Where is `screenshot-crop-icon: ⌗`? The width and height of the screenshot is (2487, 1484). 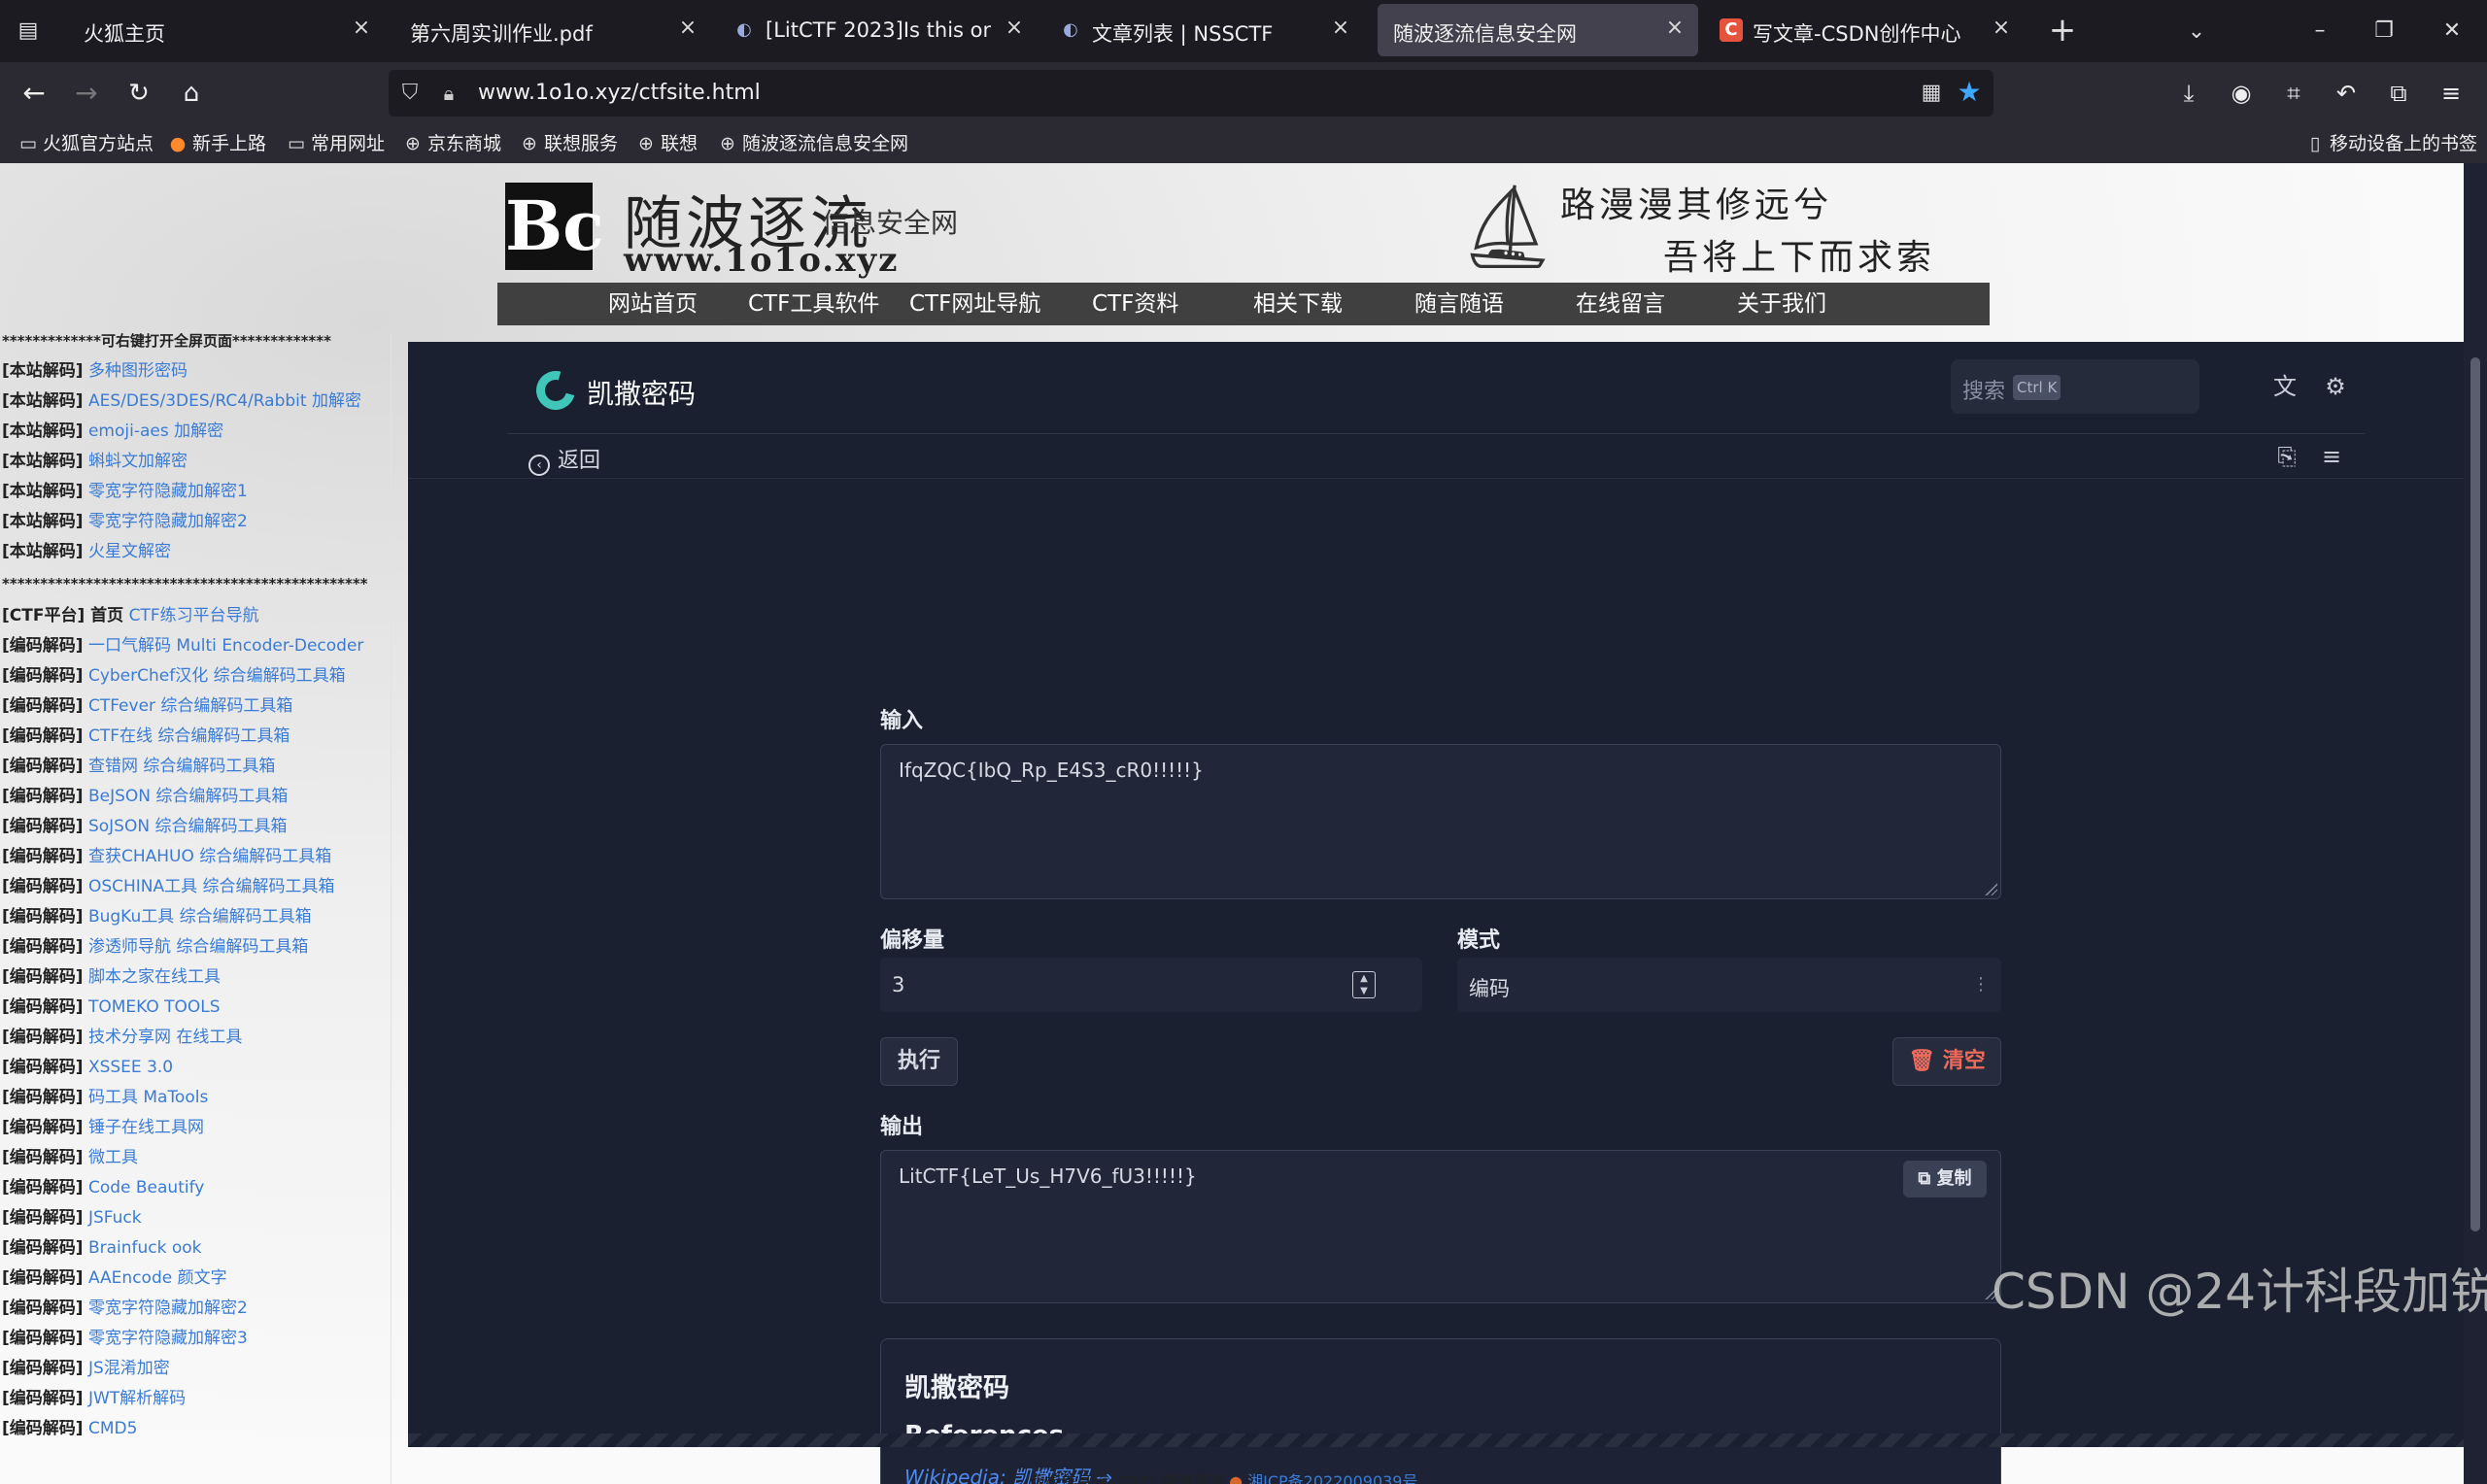
screenshot-crop-icon: ⌗ is located at coordinates (2293, 94).